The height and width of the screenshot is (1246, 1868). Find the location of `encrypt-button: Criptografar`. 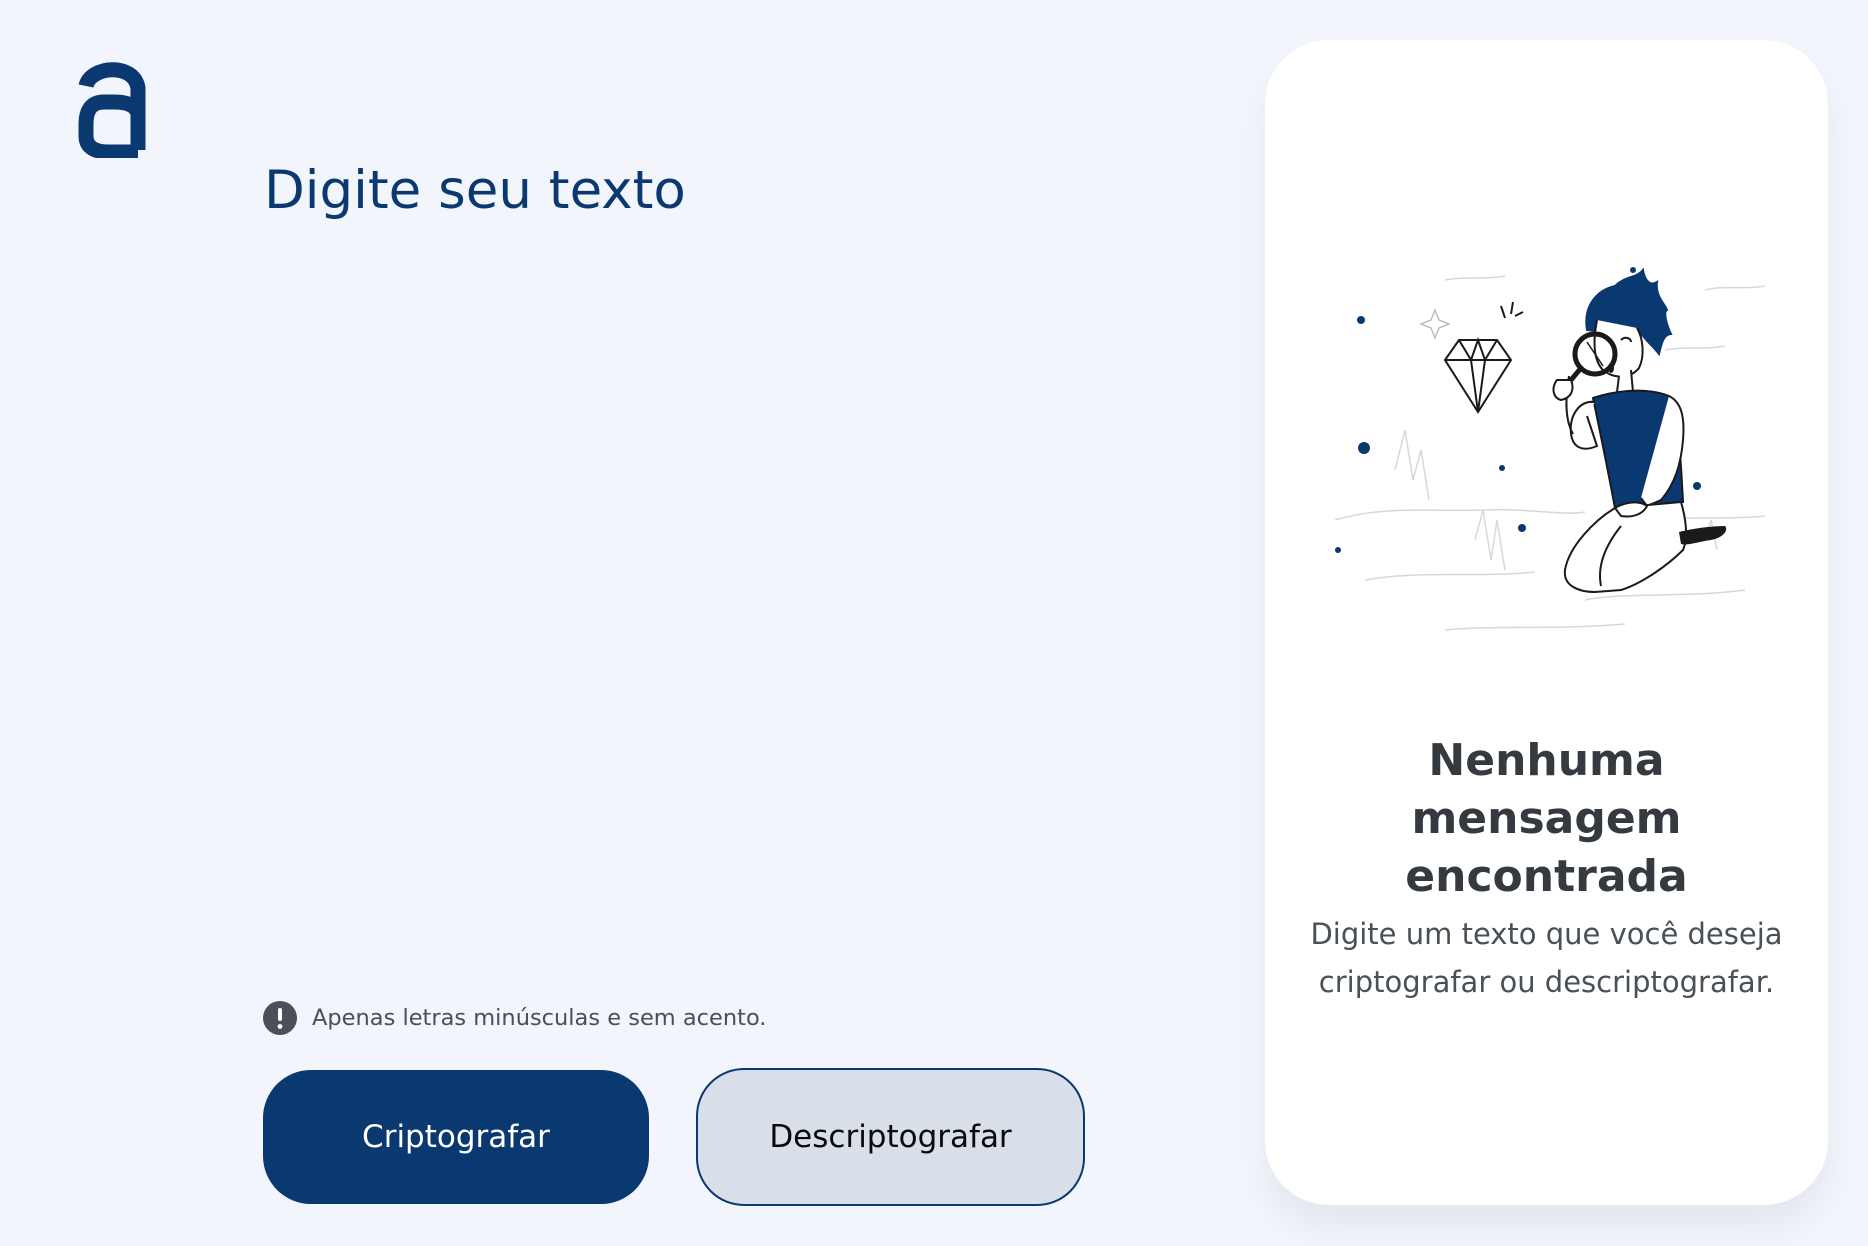

encrypt-button: Criptografar is located at coordinates (456, 1137).